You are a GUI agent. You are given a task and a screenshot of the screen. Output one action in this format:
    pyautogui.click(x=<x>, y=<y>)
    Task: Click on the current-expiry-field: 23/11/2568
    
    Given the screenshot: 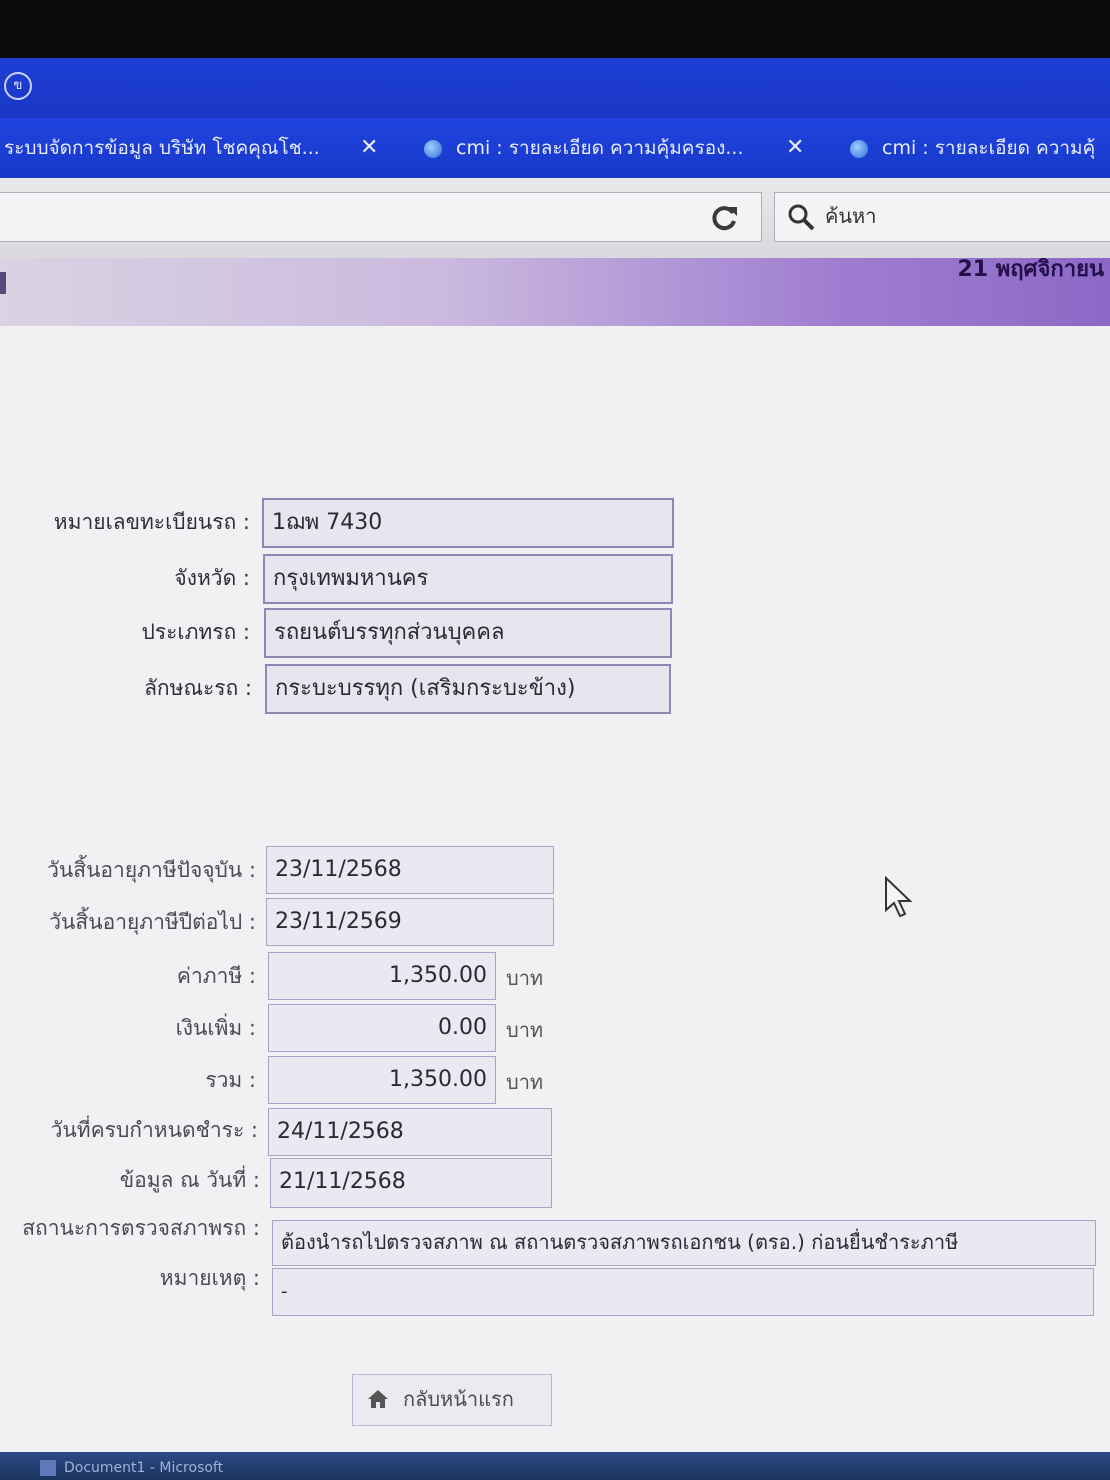 What is the action you would take?
    pyautogui.click(x=410, y=870)
    